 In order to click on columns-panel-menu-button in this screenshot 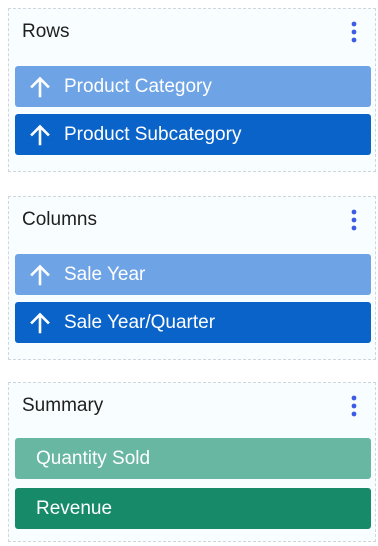, I will do `click(354, 221)`.